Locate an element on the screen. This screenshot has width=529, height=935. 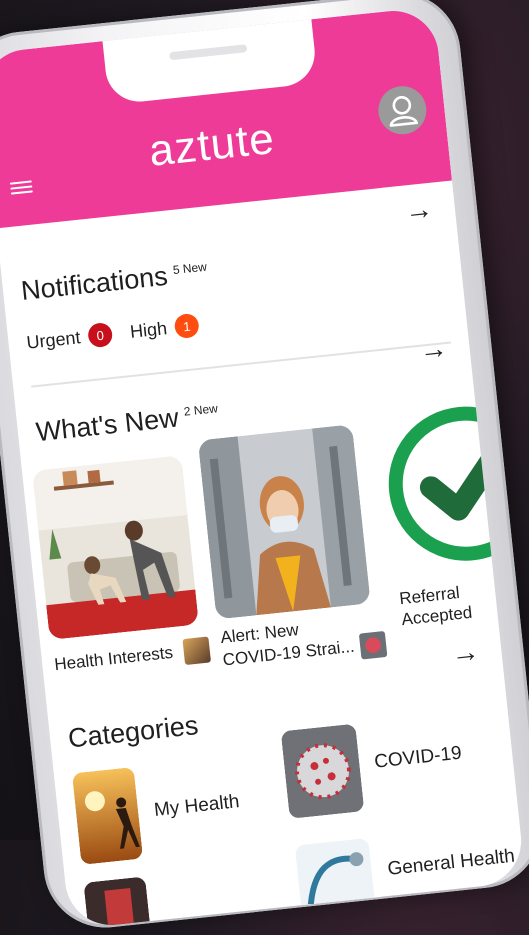
whats-new-title: What's New 2 New is located at coordinates (126, 423).